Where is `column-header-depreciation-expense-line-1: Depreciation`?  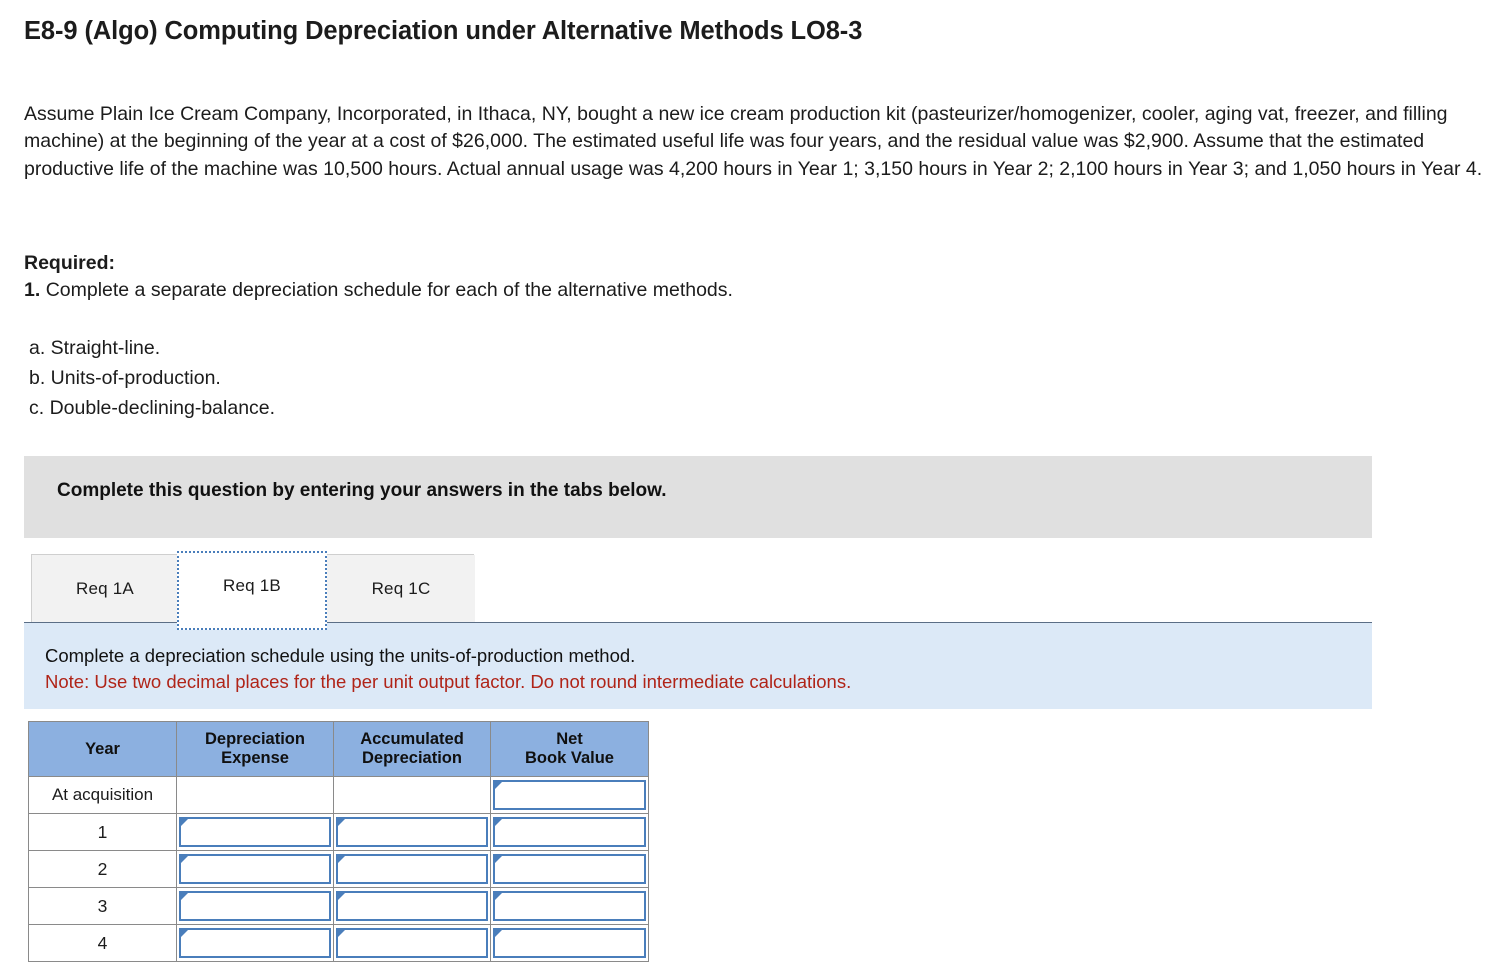 column-header-depreciation-expense-line-1: Depreciation is located at coordinates (255, 739).